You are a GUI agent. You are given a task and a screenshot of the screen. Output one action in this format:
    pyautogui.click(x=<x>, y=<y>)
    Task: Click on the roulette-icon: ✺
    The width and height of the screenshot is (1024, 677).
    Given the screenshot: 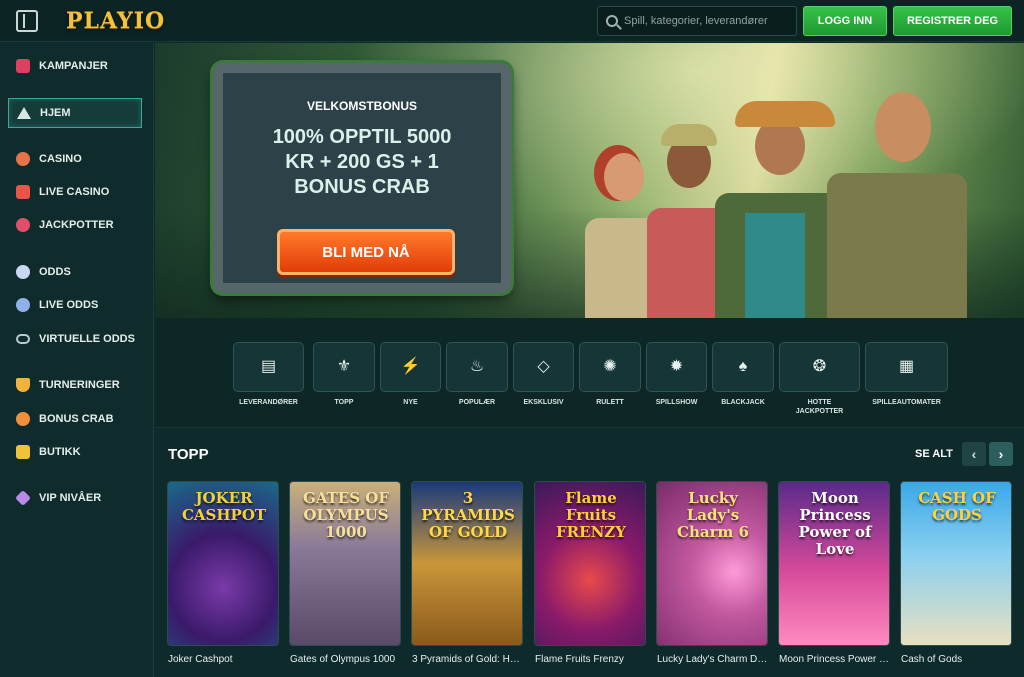 What is the action you would take?
    pyautogui.click(x=610, y=366)
    